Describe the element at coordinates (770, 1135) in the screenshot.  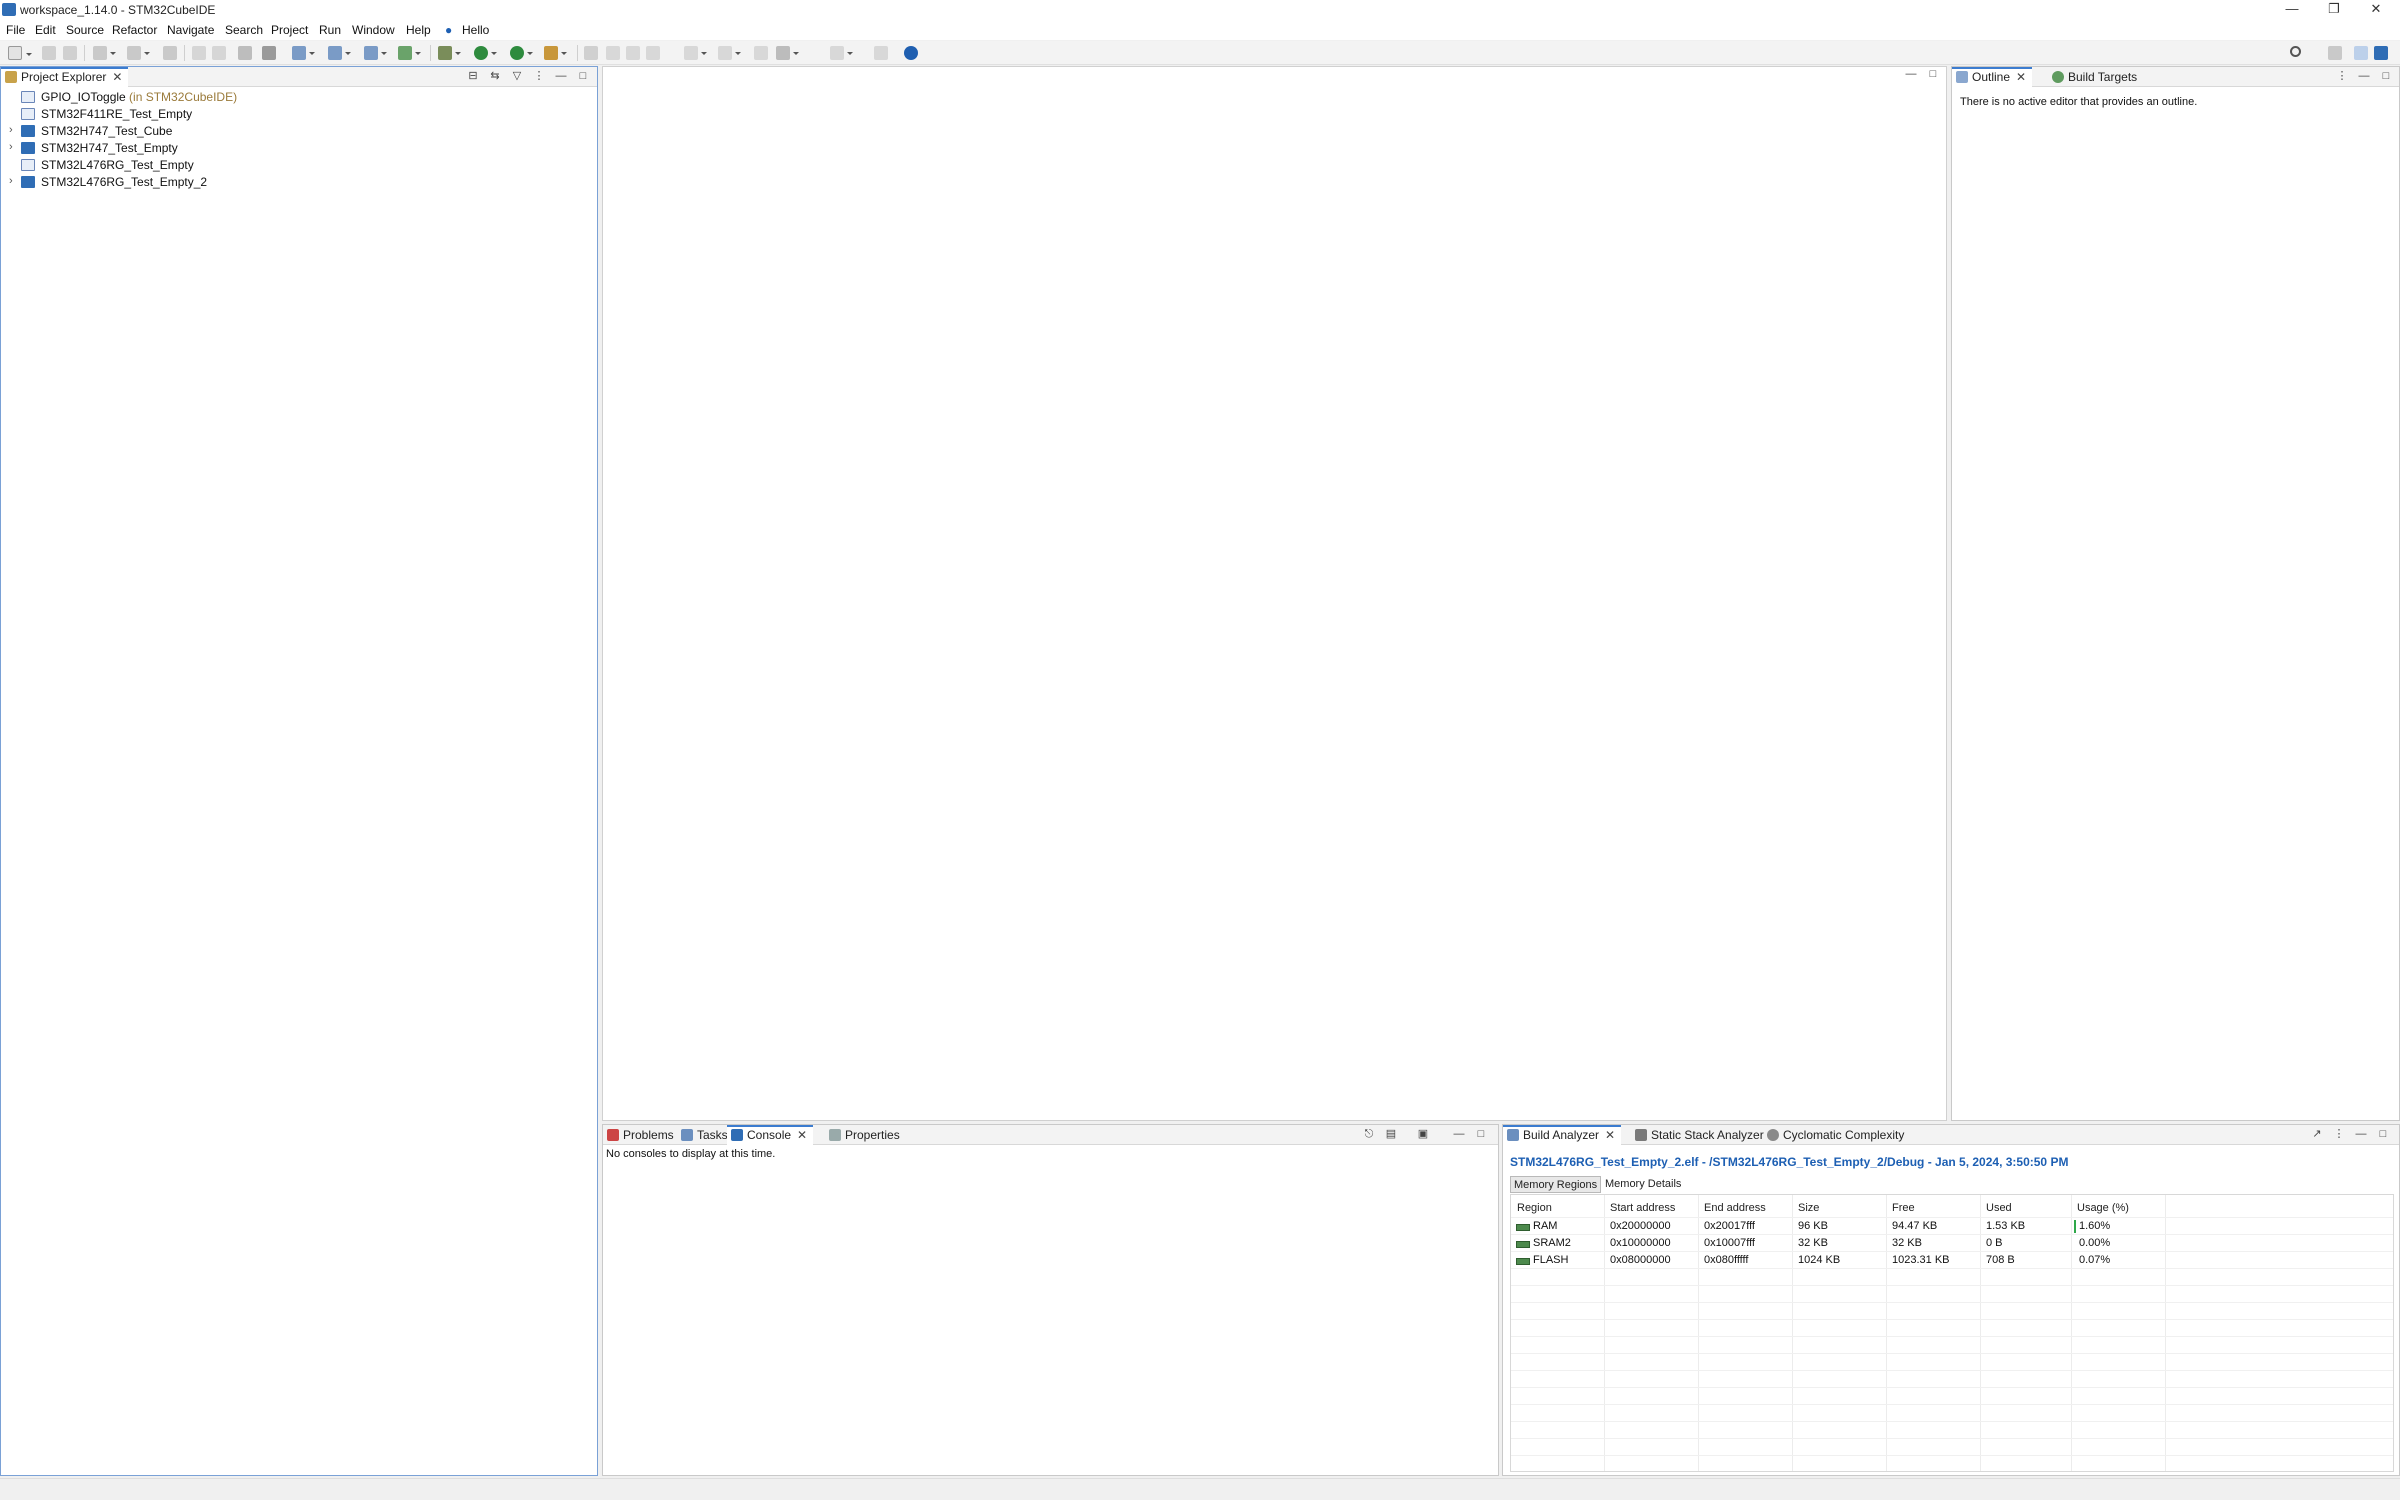
I see `tab-console: Console ✕` at that location.